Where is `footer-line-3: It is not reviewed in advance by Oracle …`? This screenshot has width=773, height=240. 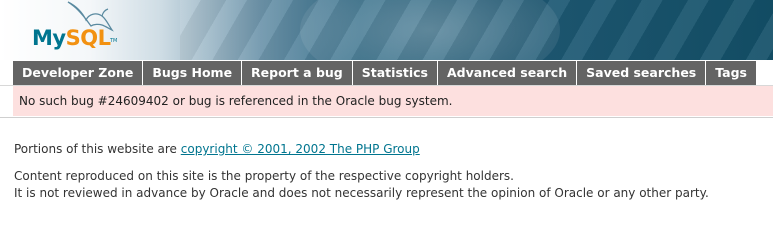 footer-line-3: It is not reviewed in advance by Oracle … is located at coordinates (361, 193).